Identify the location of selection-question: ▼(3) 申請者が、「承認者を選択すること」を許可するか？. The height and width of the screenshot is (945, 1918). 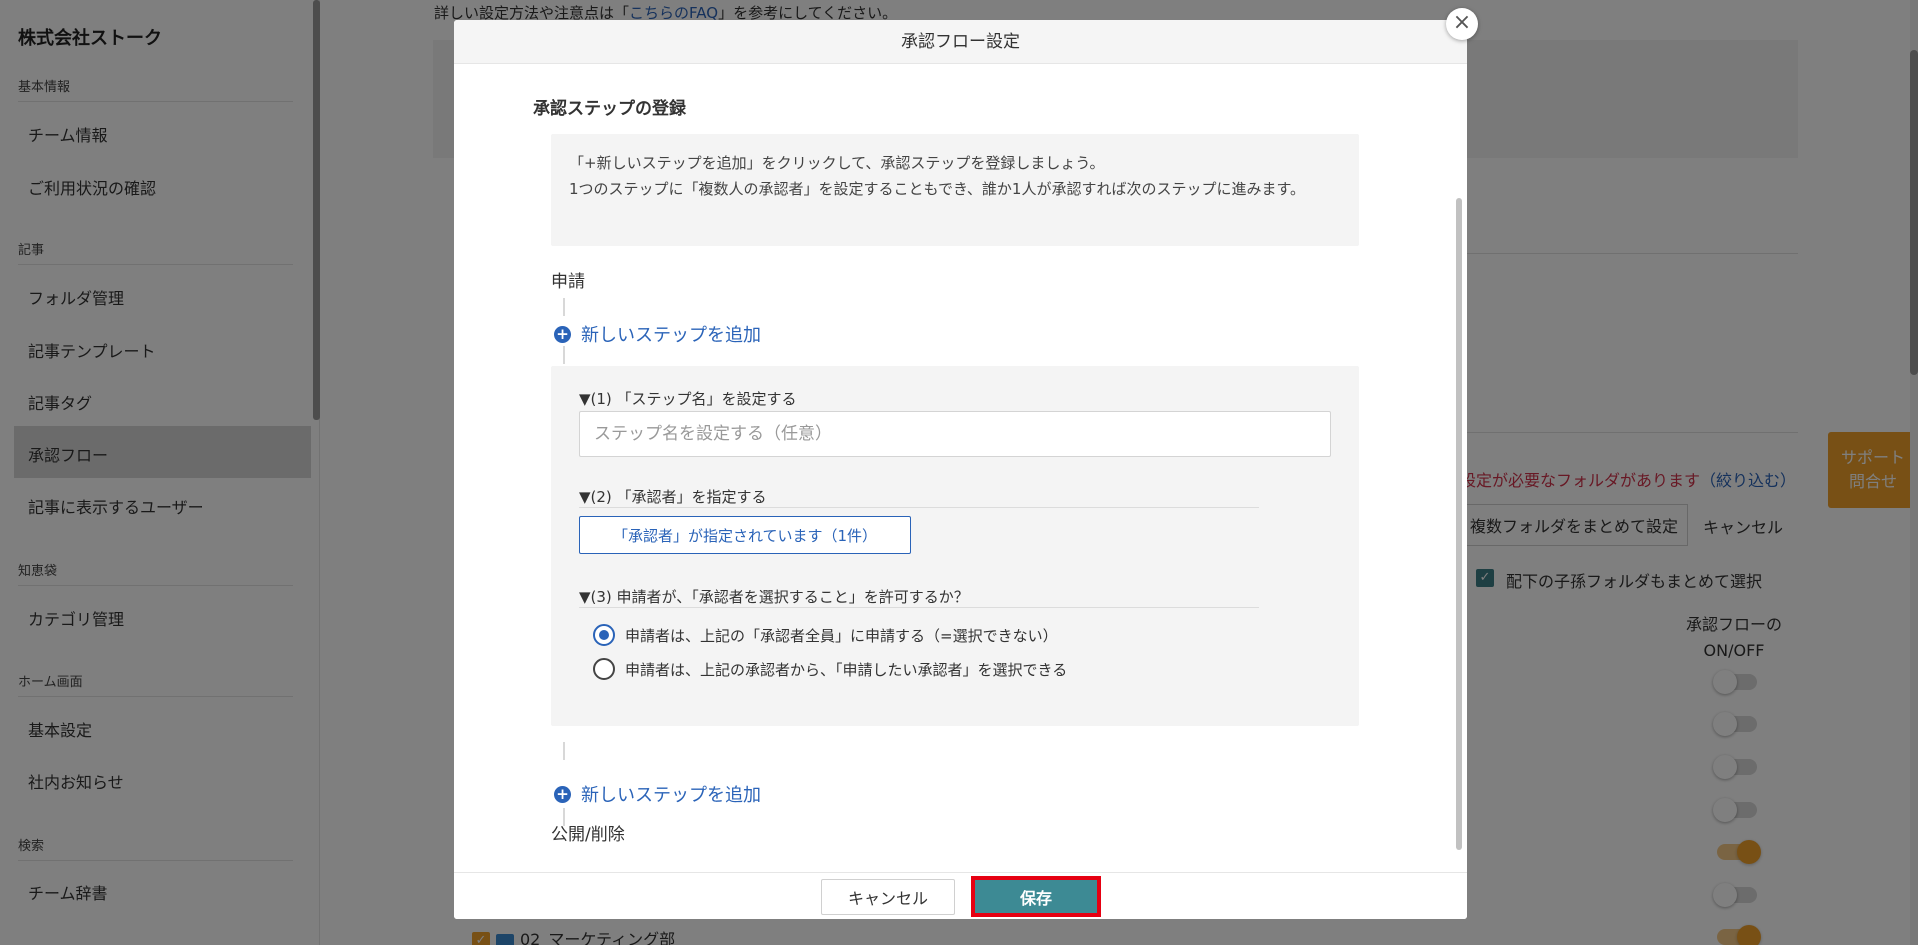
(774, 597).